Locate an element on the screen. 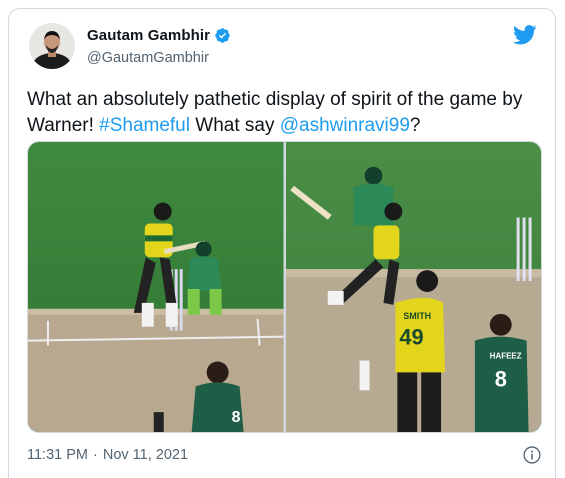 The image size is (565, 478). jersey-name-smith: SMITH is located at coordinates (417, 316).